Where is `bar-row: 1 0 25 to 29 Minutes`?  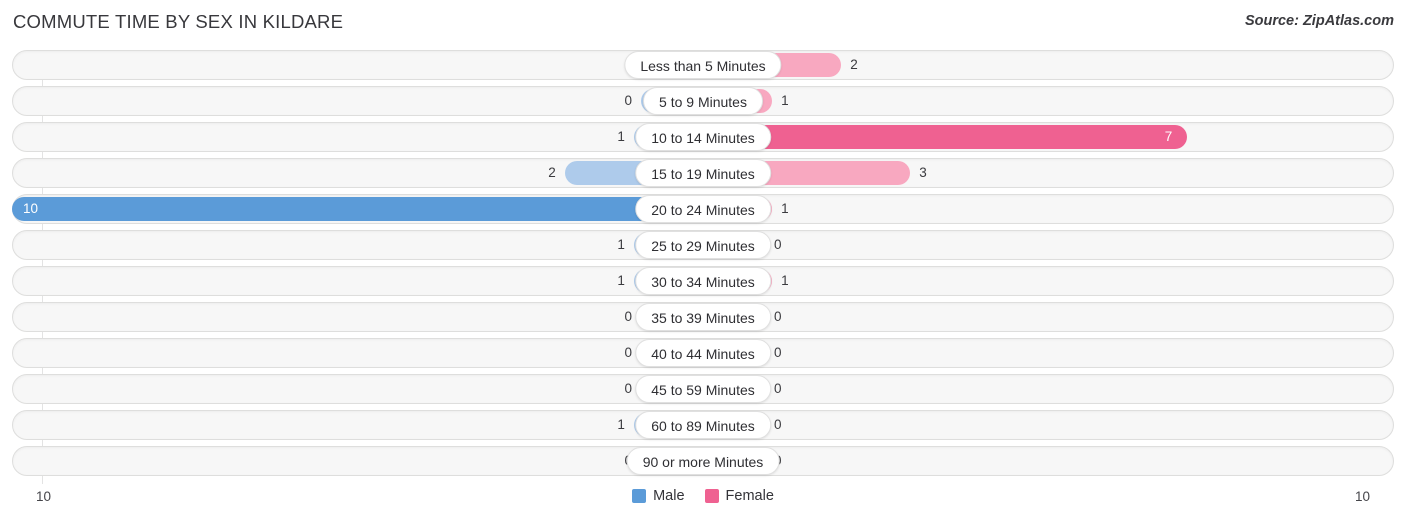
bar-row: 1 0 25 to 29 Minutes is located at coordinates (703, 245).